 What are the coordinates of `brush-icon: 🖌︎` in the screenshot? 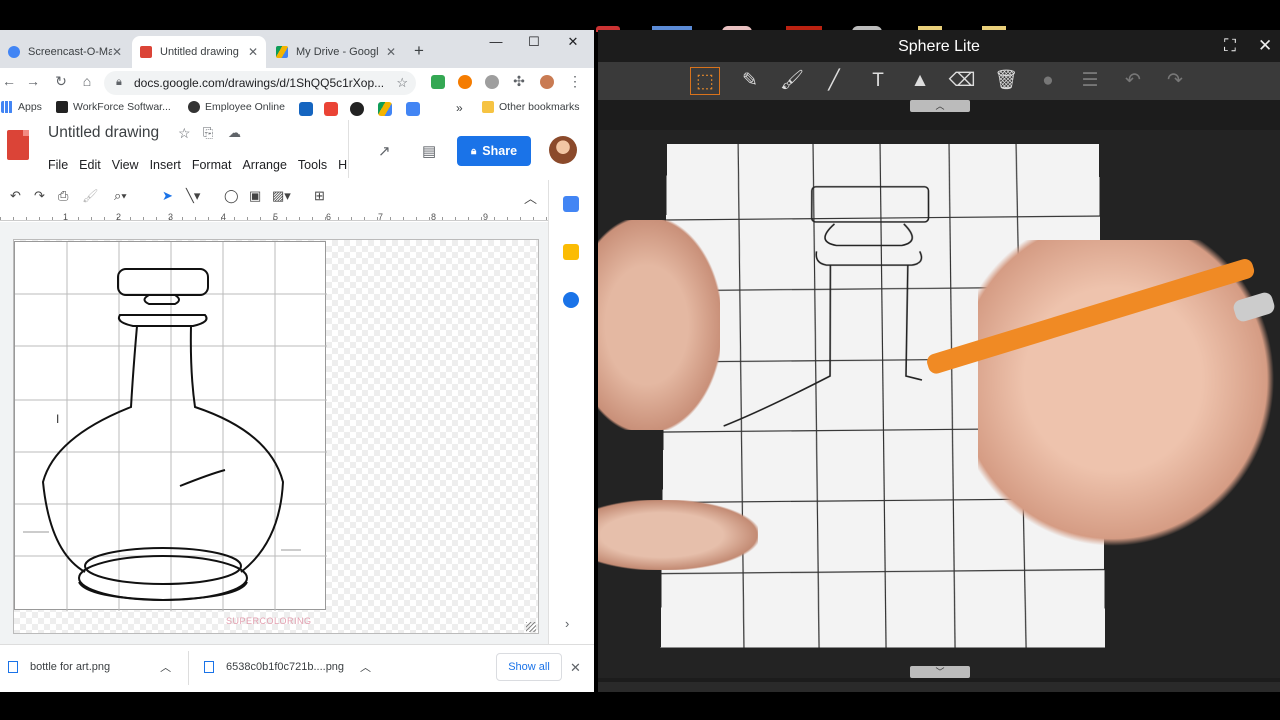 It's located at (792, 81).